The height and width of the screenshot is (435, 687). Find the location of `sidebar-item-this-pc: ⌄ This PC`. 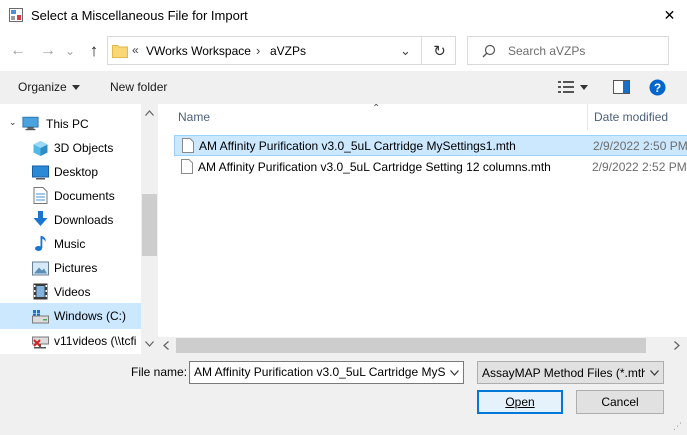

sidebar-item-this-pc: ⌄ This PC is located at coordinates (70, 124).